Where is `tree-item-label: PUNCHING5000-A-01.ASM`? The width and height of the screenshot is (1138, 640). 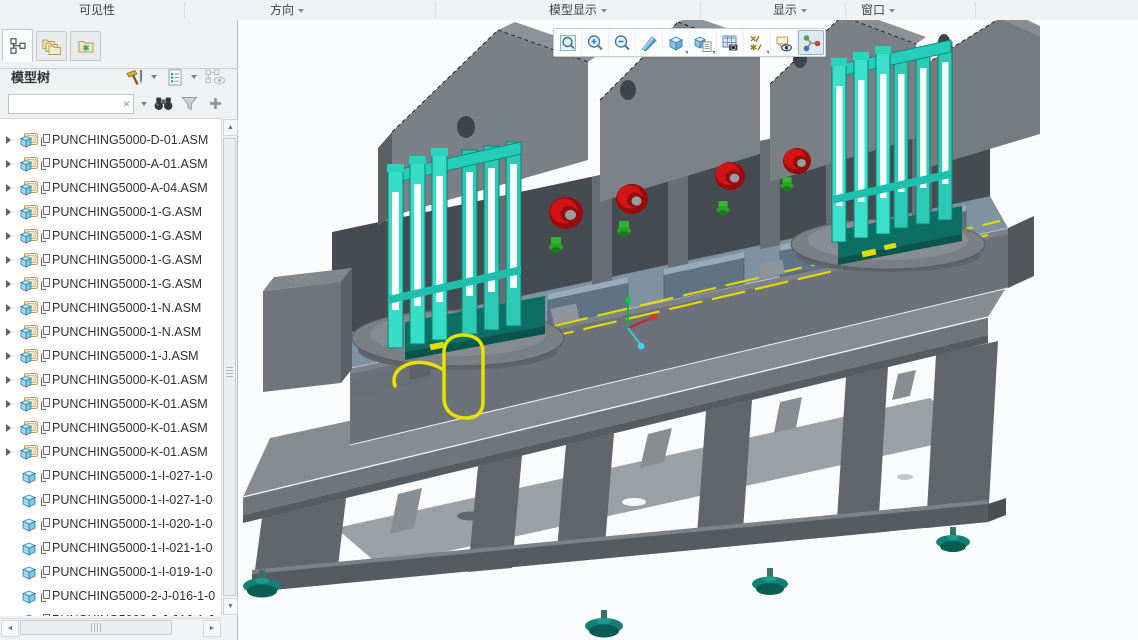
tree-item-label: PUNCHING5000-A-01.ASM is located at coordinates (130, 164).